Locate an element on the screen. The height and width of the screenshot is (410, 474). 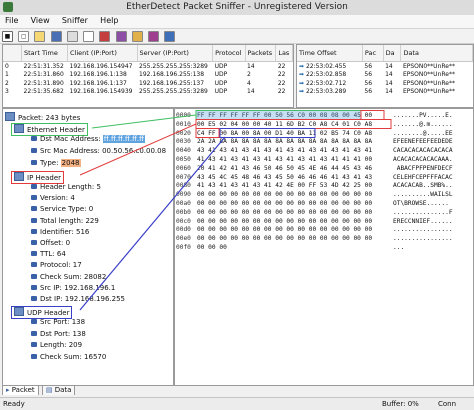
view-tabs: ▸ Packet ▤ Data is located at coordinates (39, 390).